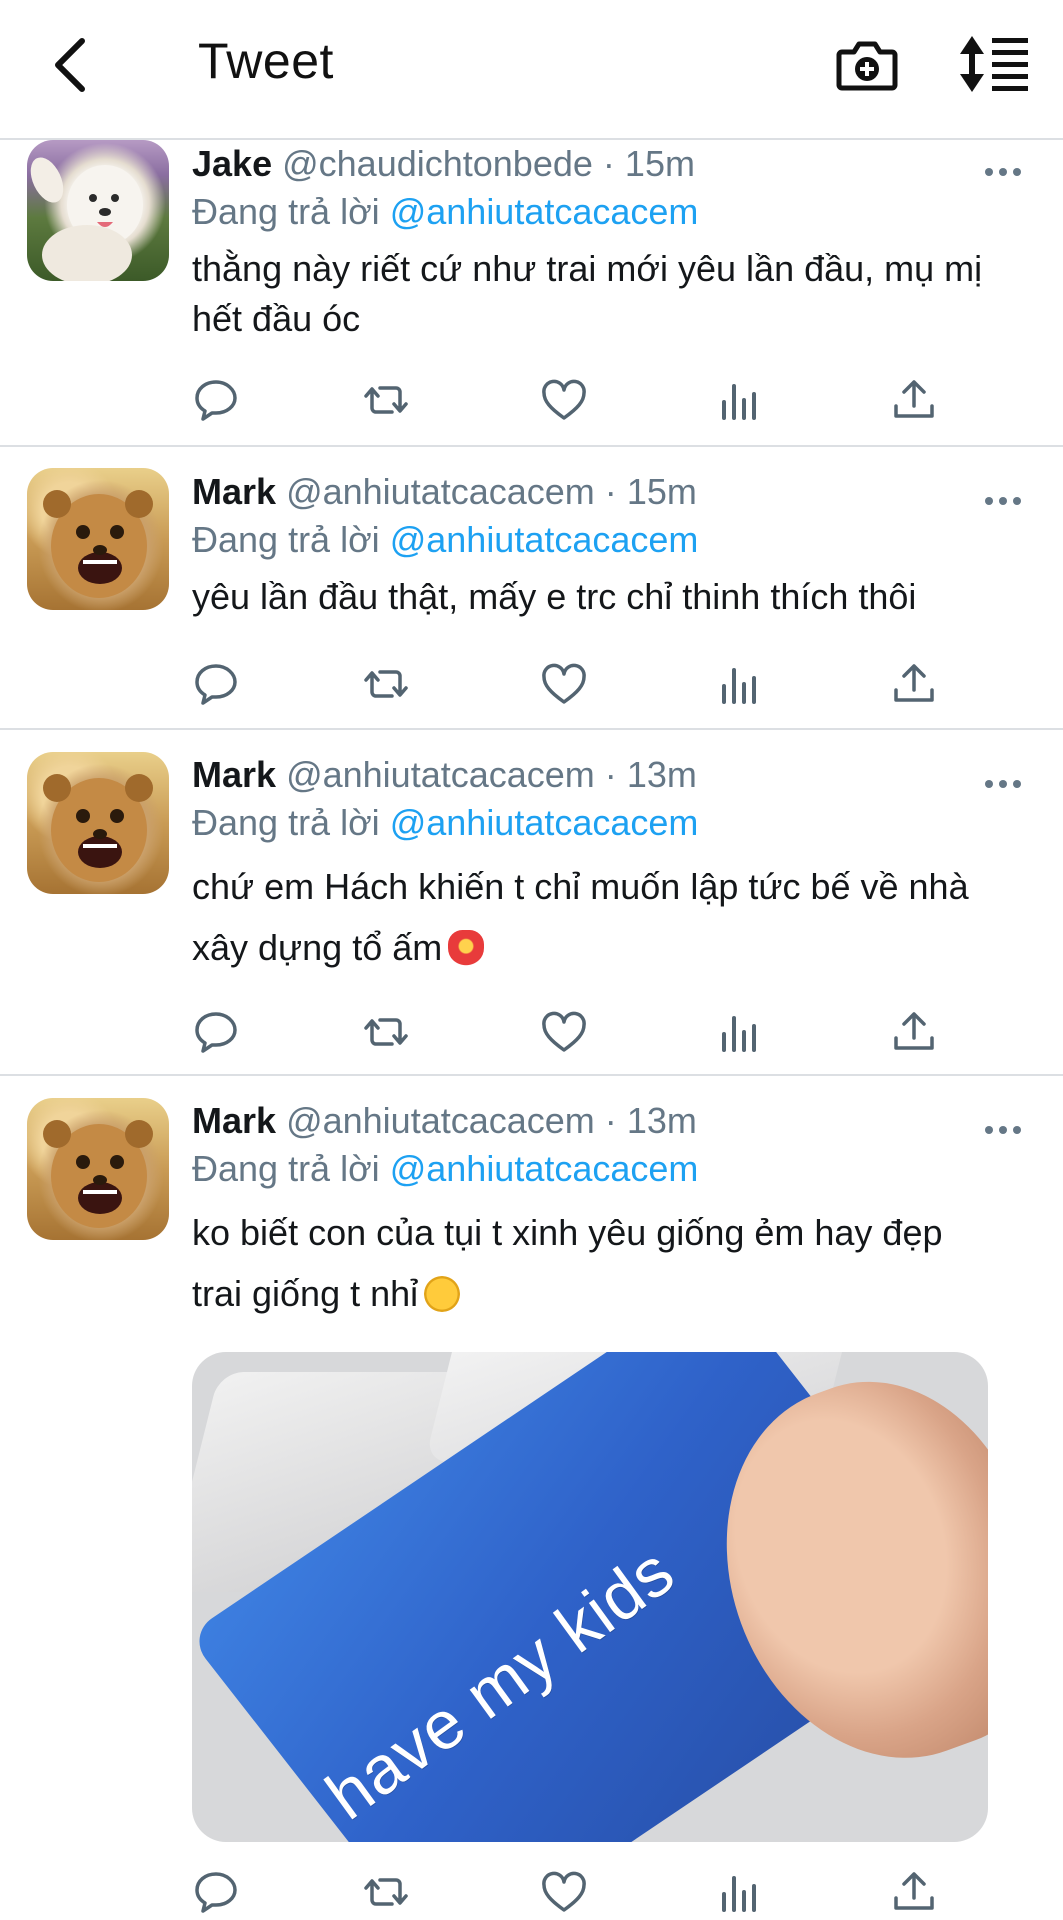 This screenshot has width=1063, height=1920. Describe the element at coordinates (466, 948) in the screenshot. I see `heart-on-fire-emoji` at that location.